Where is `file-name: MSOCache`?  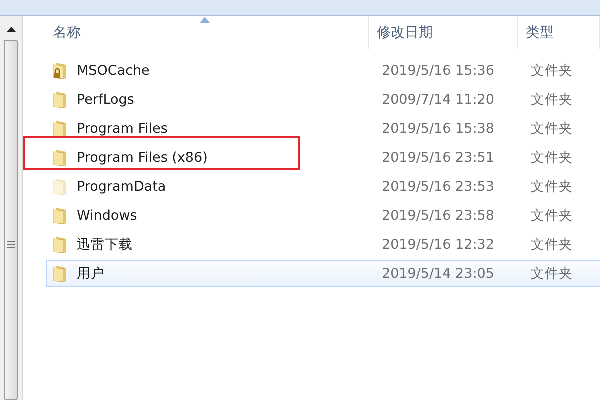
file-name: MSOCache is located at coordinates (113, 70).